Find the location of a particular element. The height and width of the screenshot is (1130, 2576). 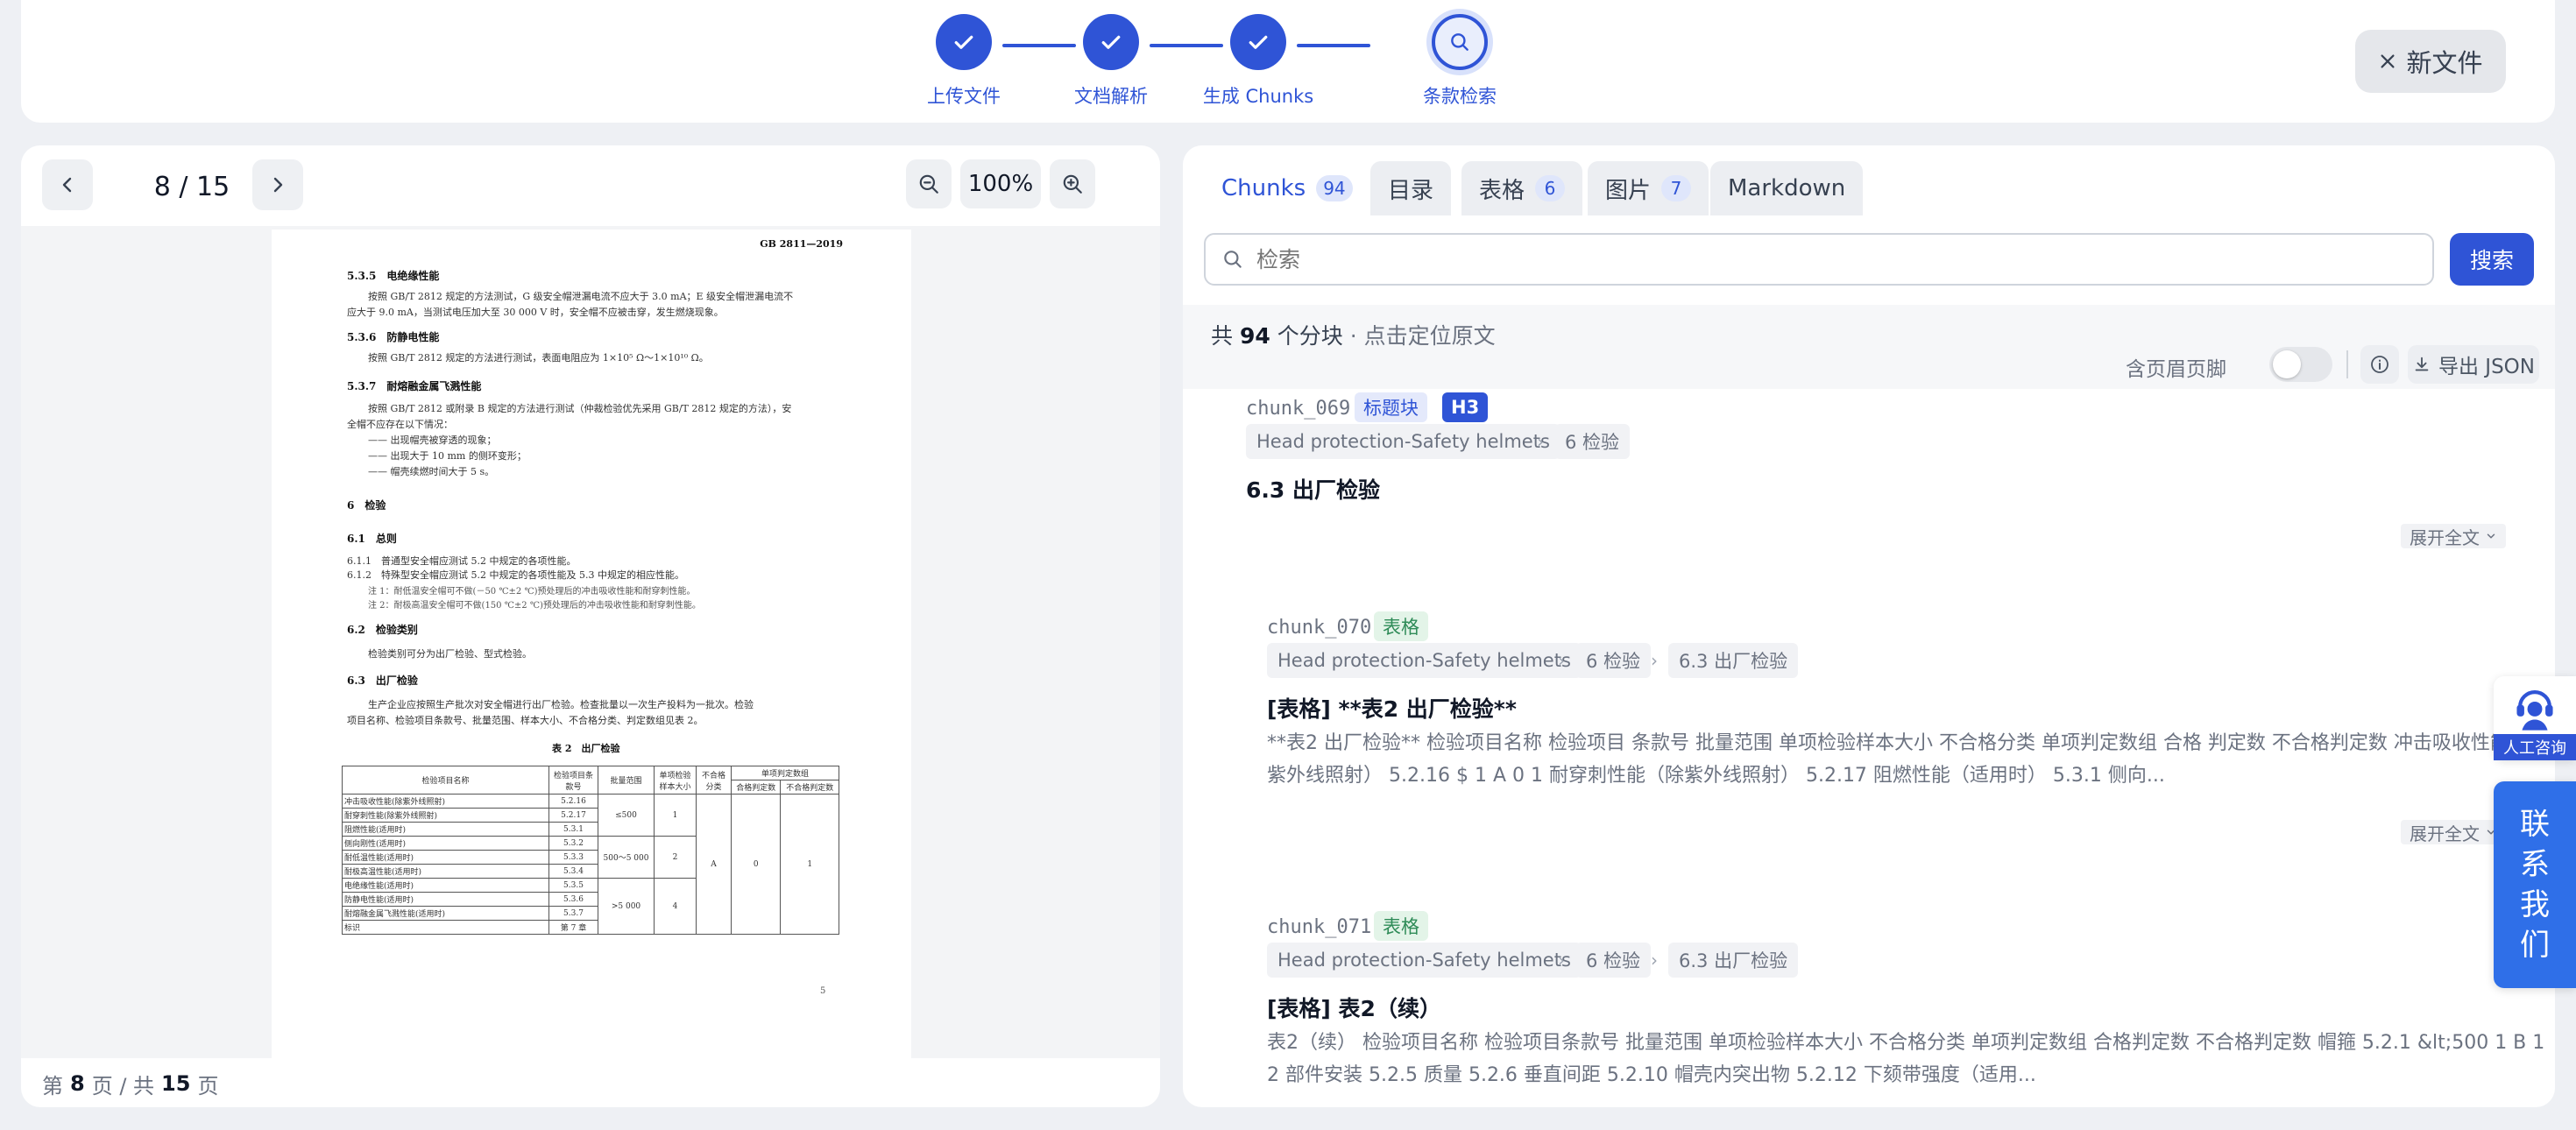

pdf-bullet: —— 帽壳续燃时间大于 5 s。 is located at coordinates (431, 471).